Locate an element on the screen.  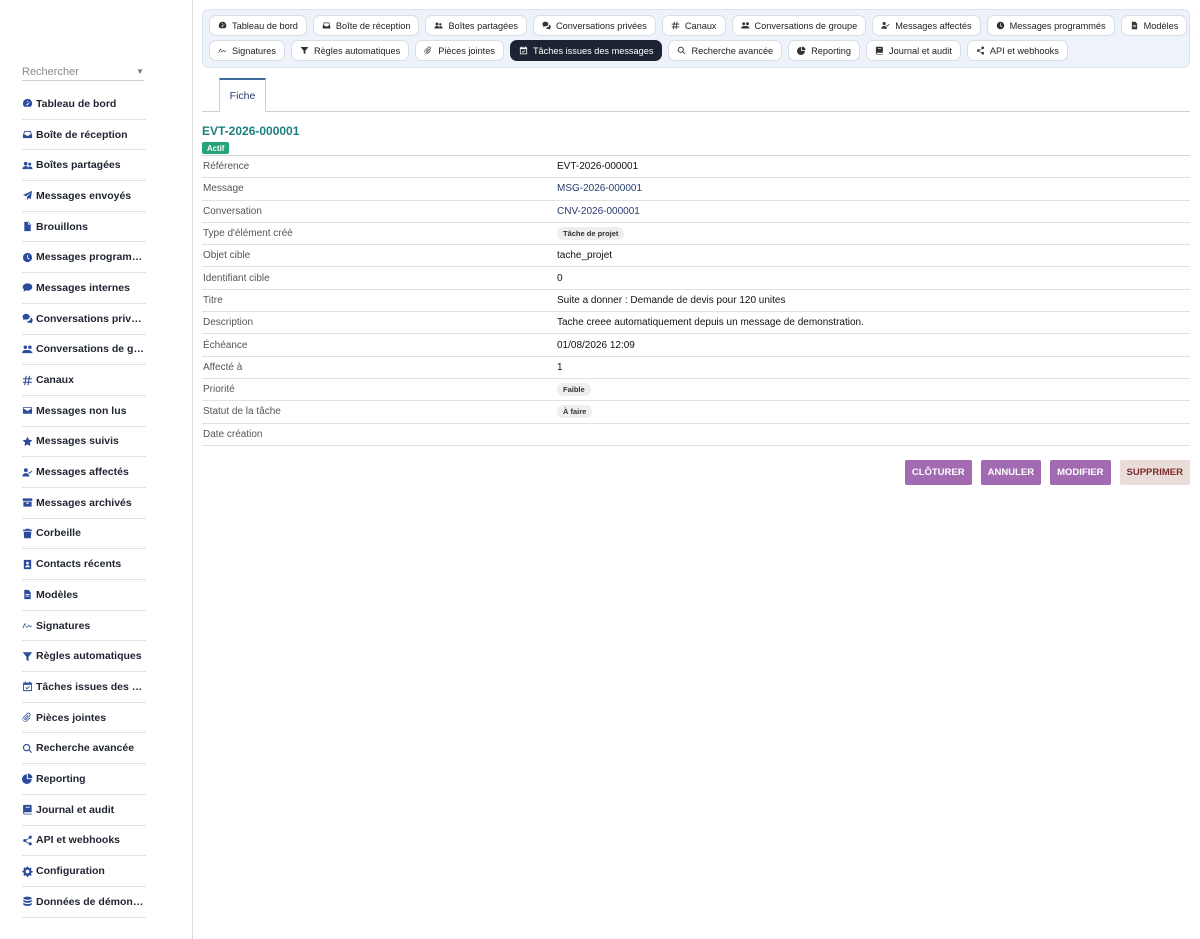
sidebar-item-24: API et webhooks is located at coordinates (84, 841).